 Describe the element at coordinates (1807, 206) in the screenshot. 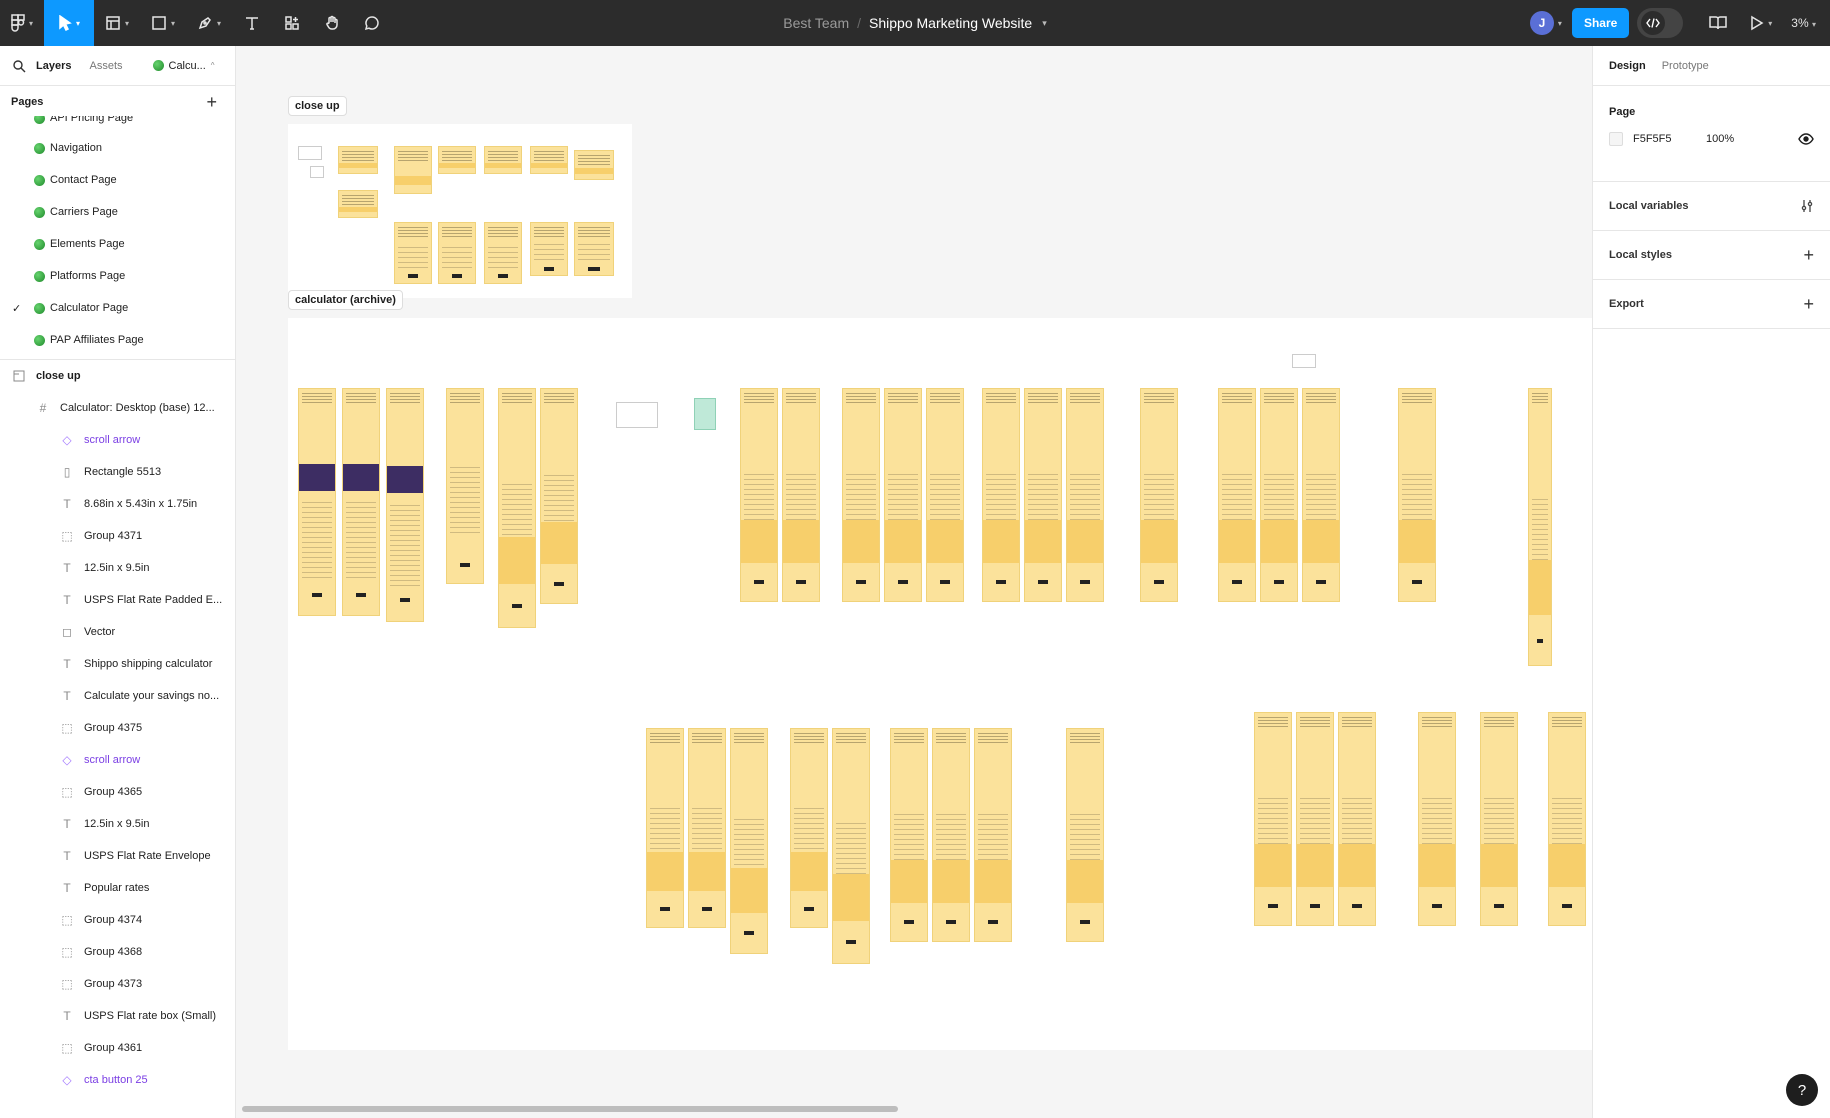

I see `variables-icon` at that location.